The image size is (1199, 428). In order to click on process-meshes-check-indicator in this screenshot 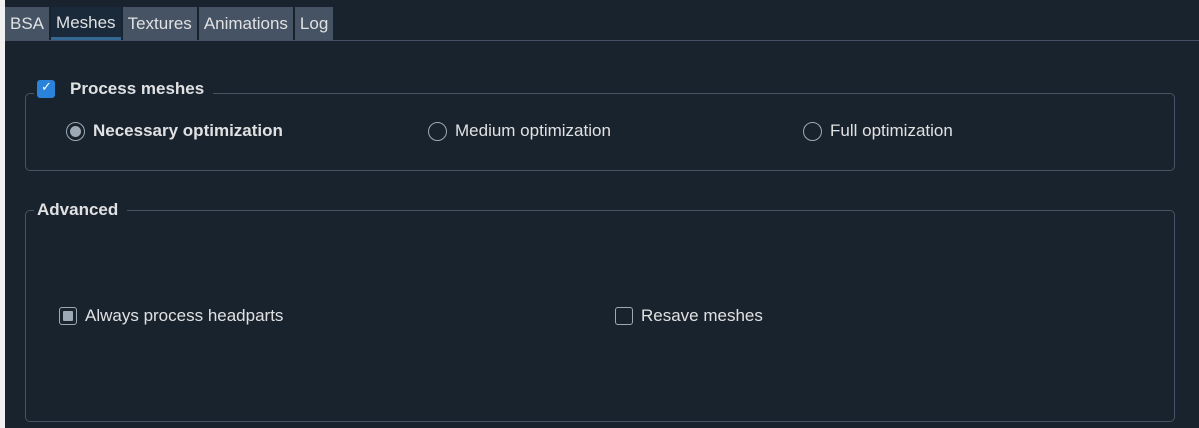, I will do `click(46, 88)`.